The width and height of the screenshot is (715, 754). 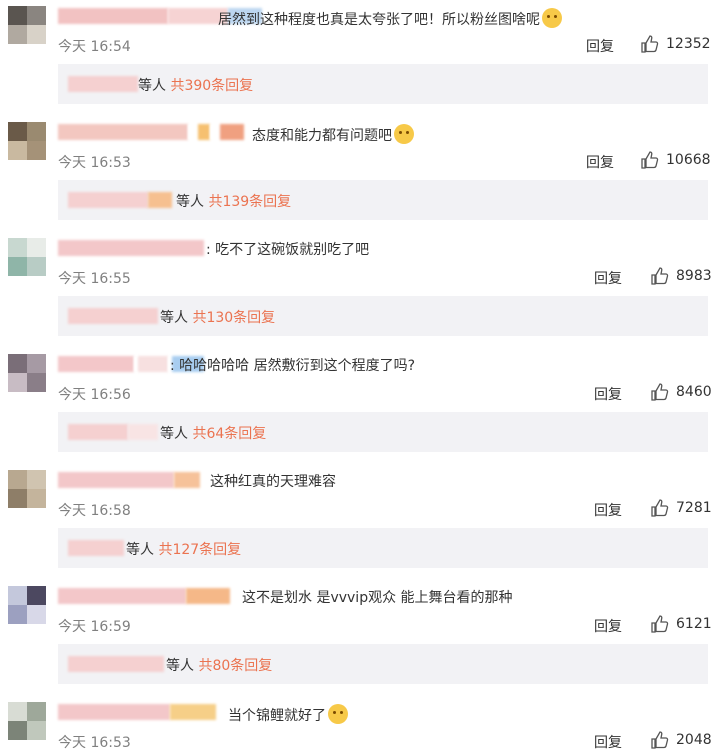 What do you see at coordinates (233, 318) in the screenshot?
I see `reply-count-link: 共130条回复` at bounding box center [233, 318].